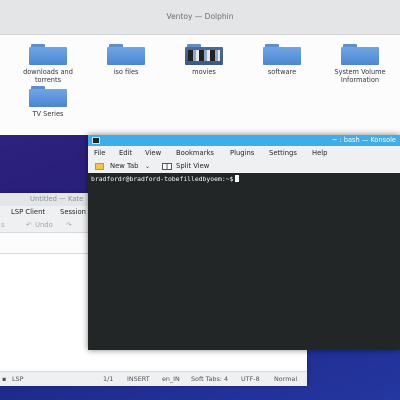 The height and width of the screenshot is (400, 400). I want to click on redo-icon: ↷, so click(69, 225).